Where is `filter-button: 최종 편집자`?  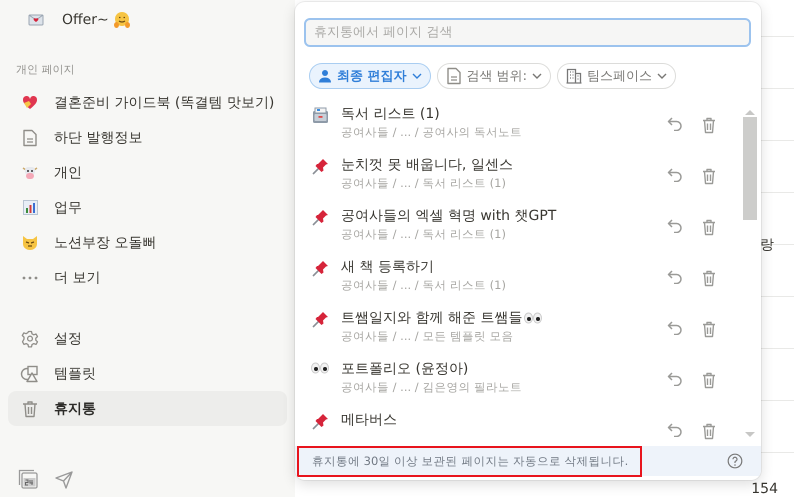 filter-button: 최종 편집자 is located at coordinates (370, 76).